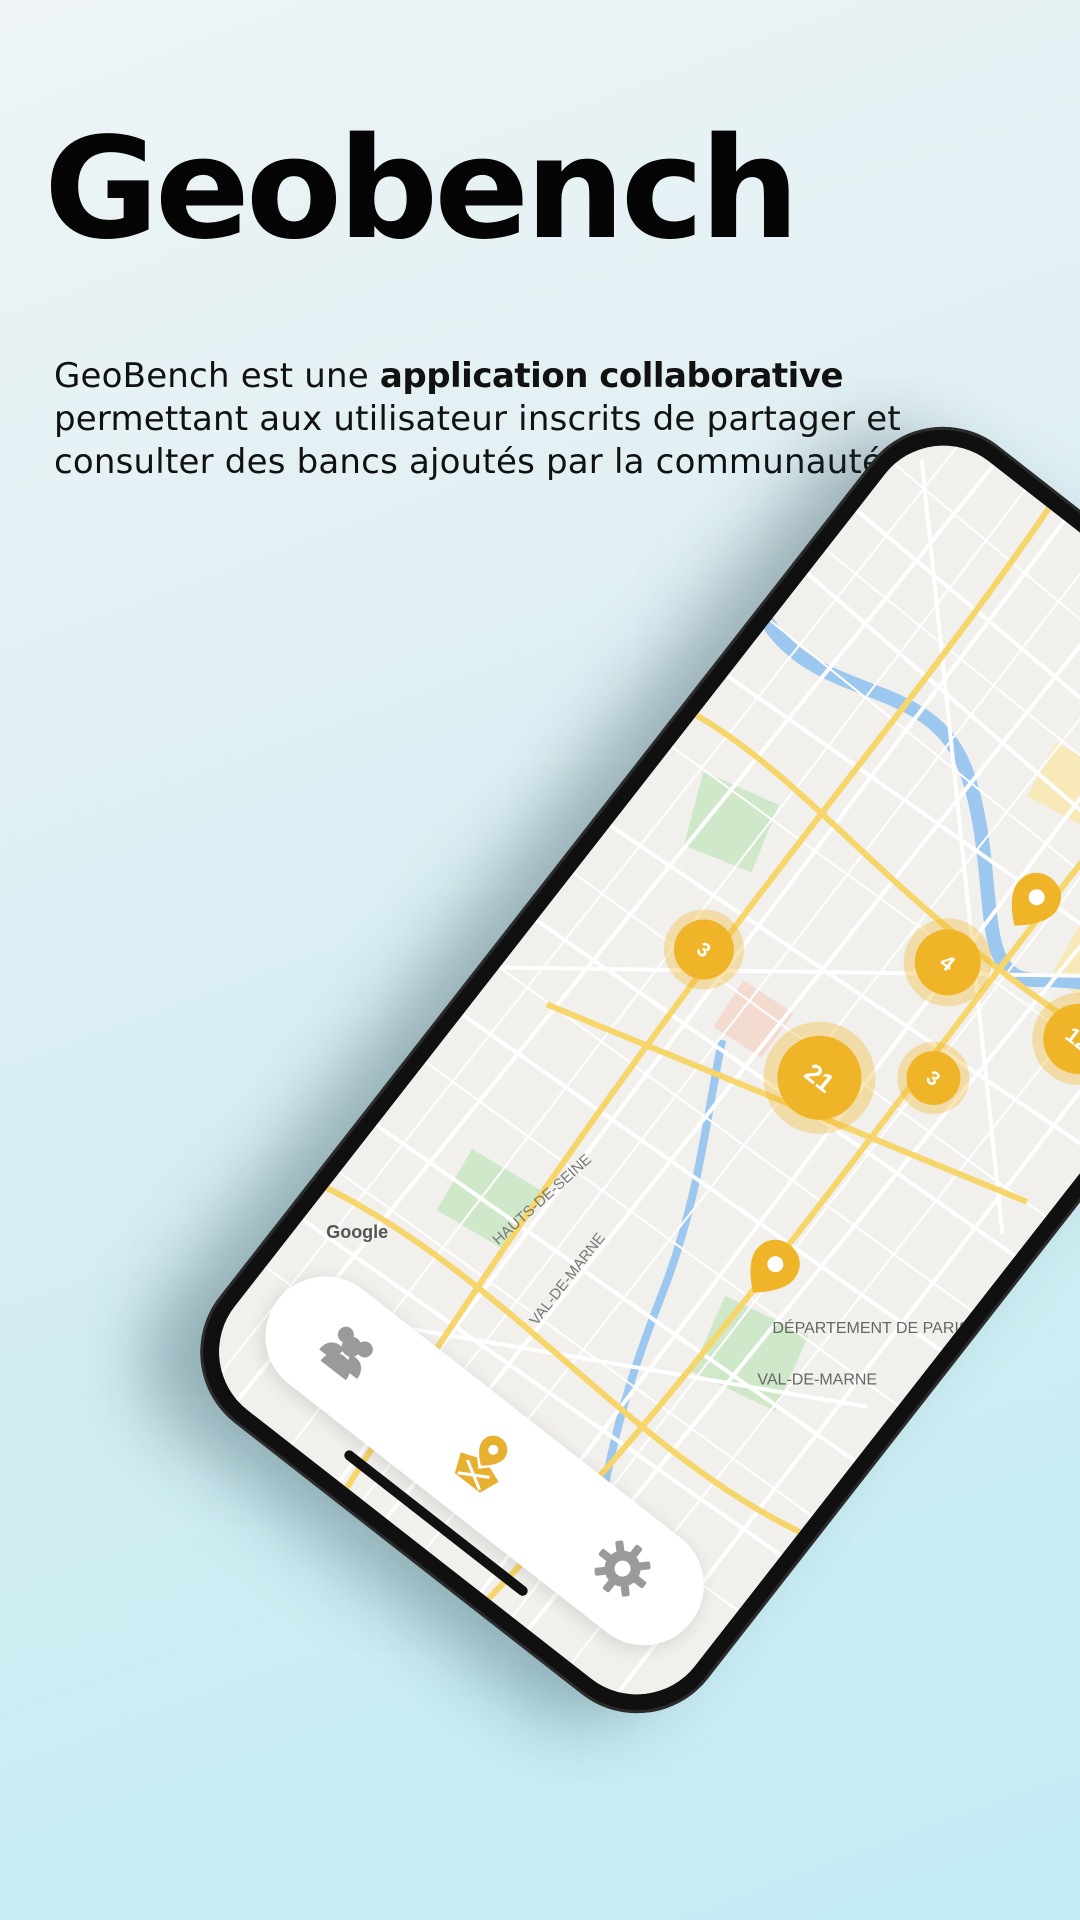  I want to click on gear-icon, so click(622, 1568).